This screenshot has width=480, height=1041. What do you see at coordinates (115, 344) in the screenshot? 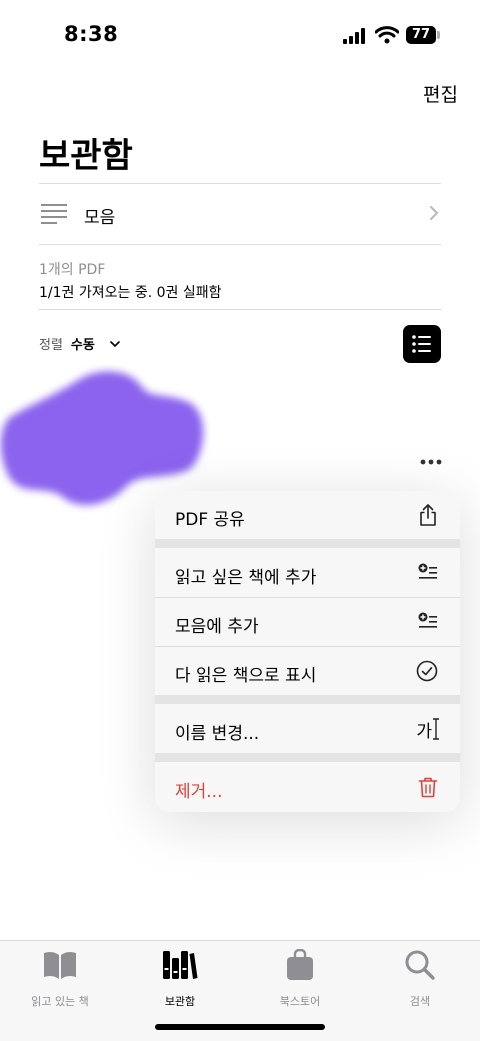
I see `chevron-down-icon` at bounding box center [115, 344].